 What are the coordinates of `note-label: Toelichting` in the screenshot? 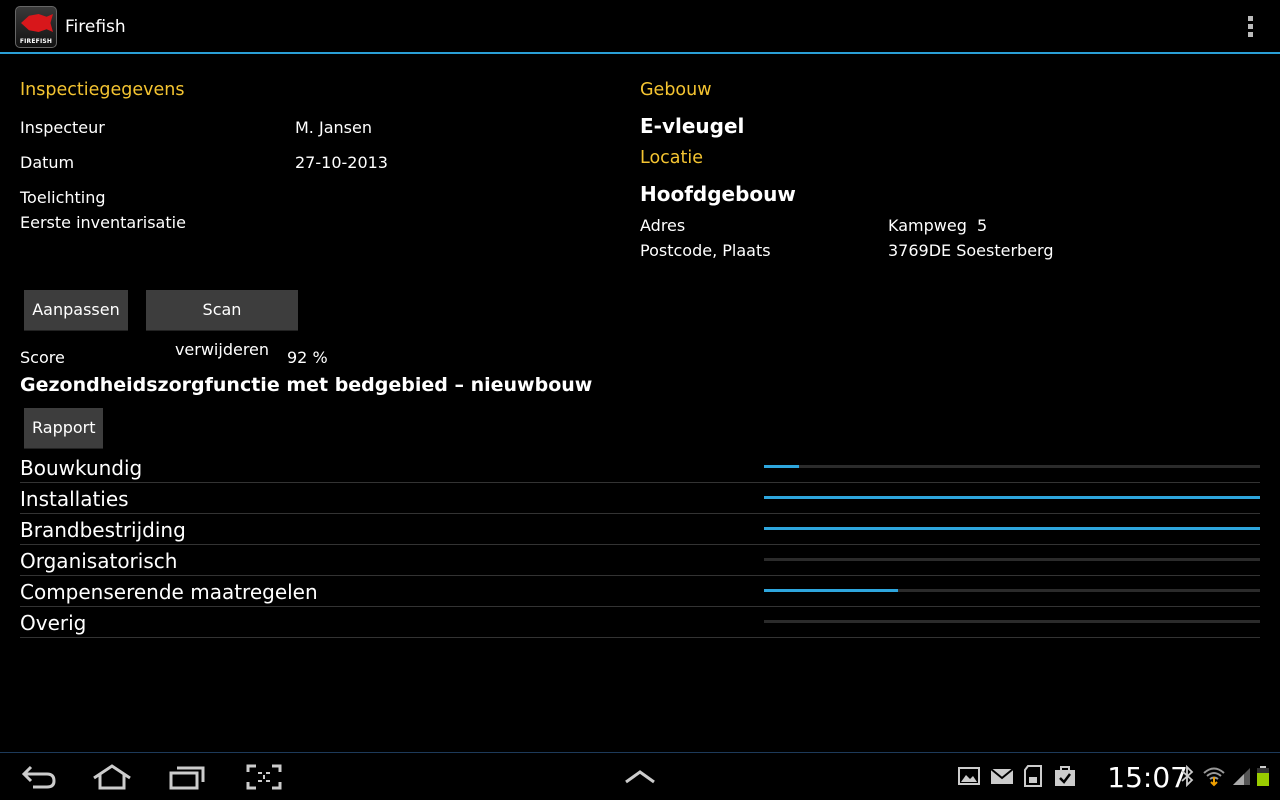 It's located at (63, 197).